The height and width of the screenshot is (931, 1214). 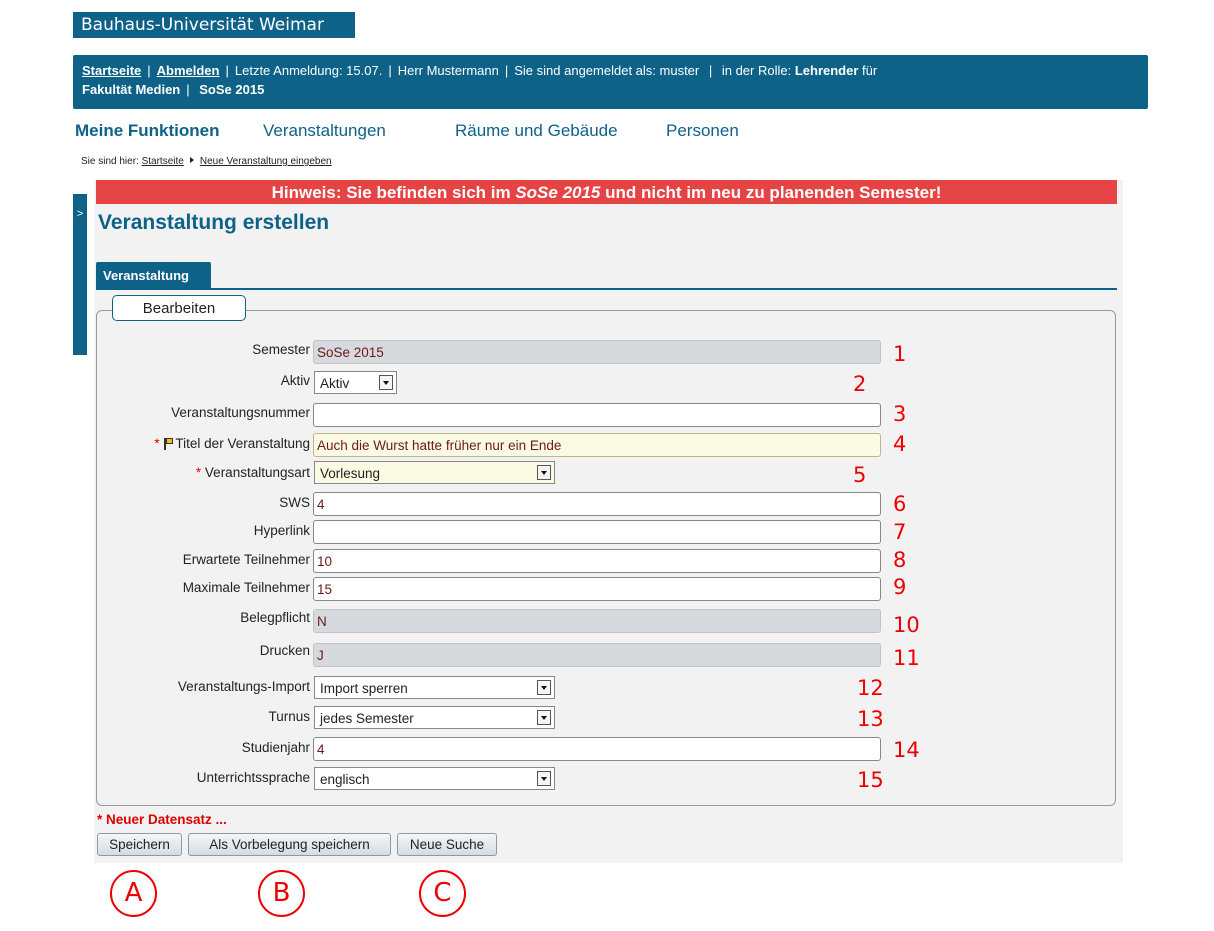 What do you see at coordinates (597, 621) in the screenshot?
I see `belegpflicht-field: N` at bounding box center [597, 621].